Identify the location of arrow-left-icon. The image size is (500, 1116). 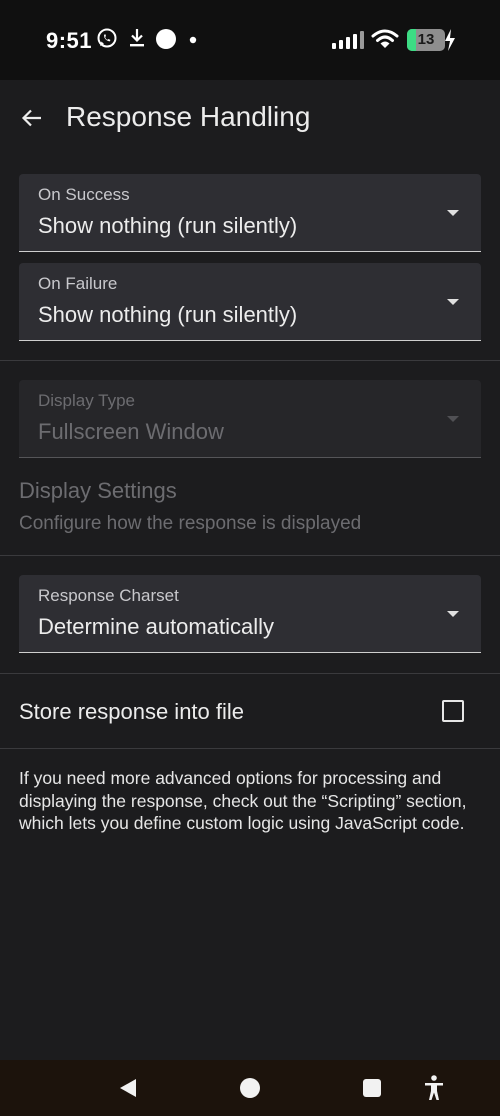
(31, 118).